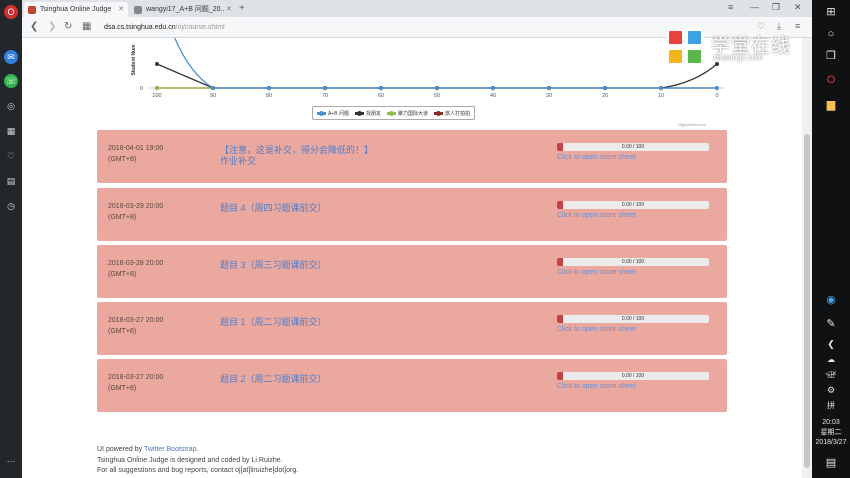  Describe the element at coordinates (384, 27) in the screenshot. I see `url-field: dsa.cs.tsinghua.edu.cn/oj/course.shtml` at that location.